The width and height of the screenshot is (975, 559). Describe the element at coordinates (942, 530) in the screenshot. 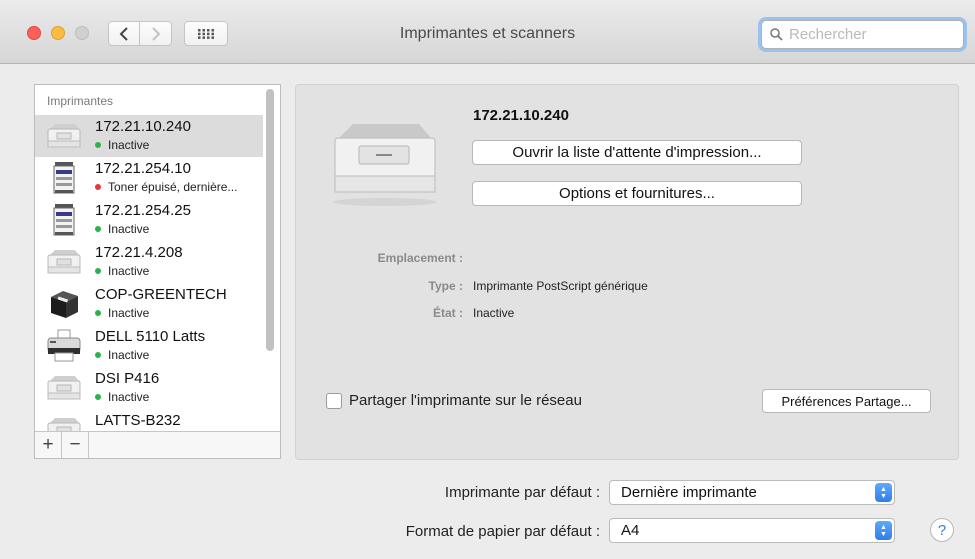

I see `help-button: ?` at that location.